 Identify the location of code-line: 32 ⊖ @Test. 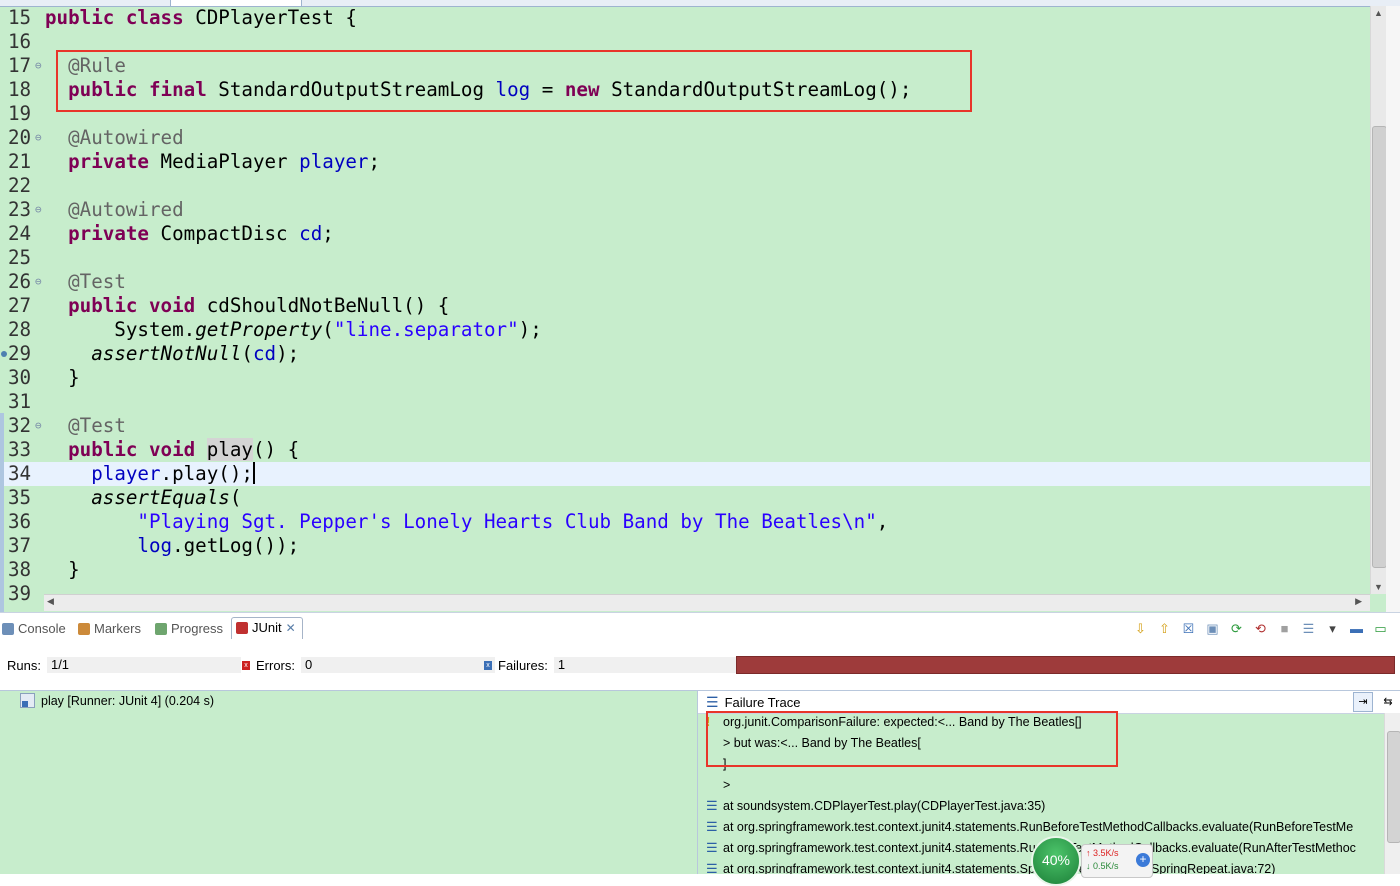
(685, 426).